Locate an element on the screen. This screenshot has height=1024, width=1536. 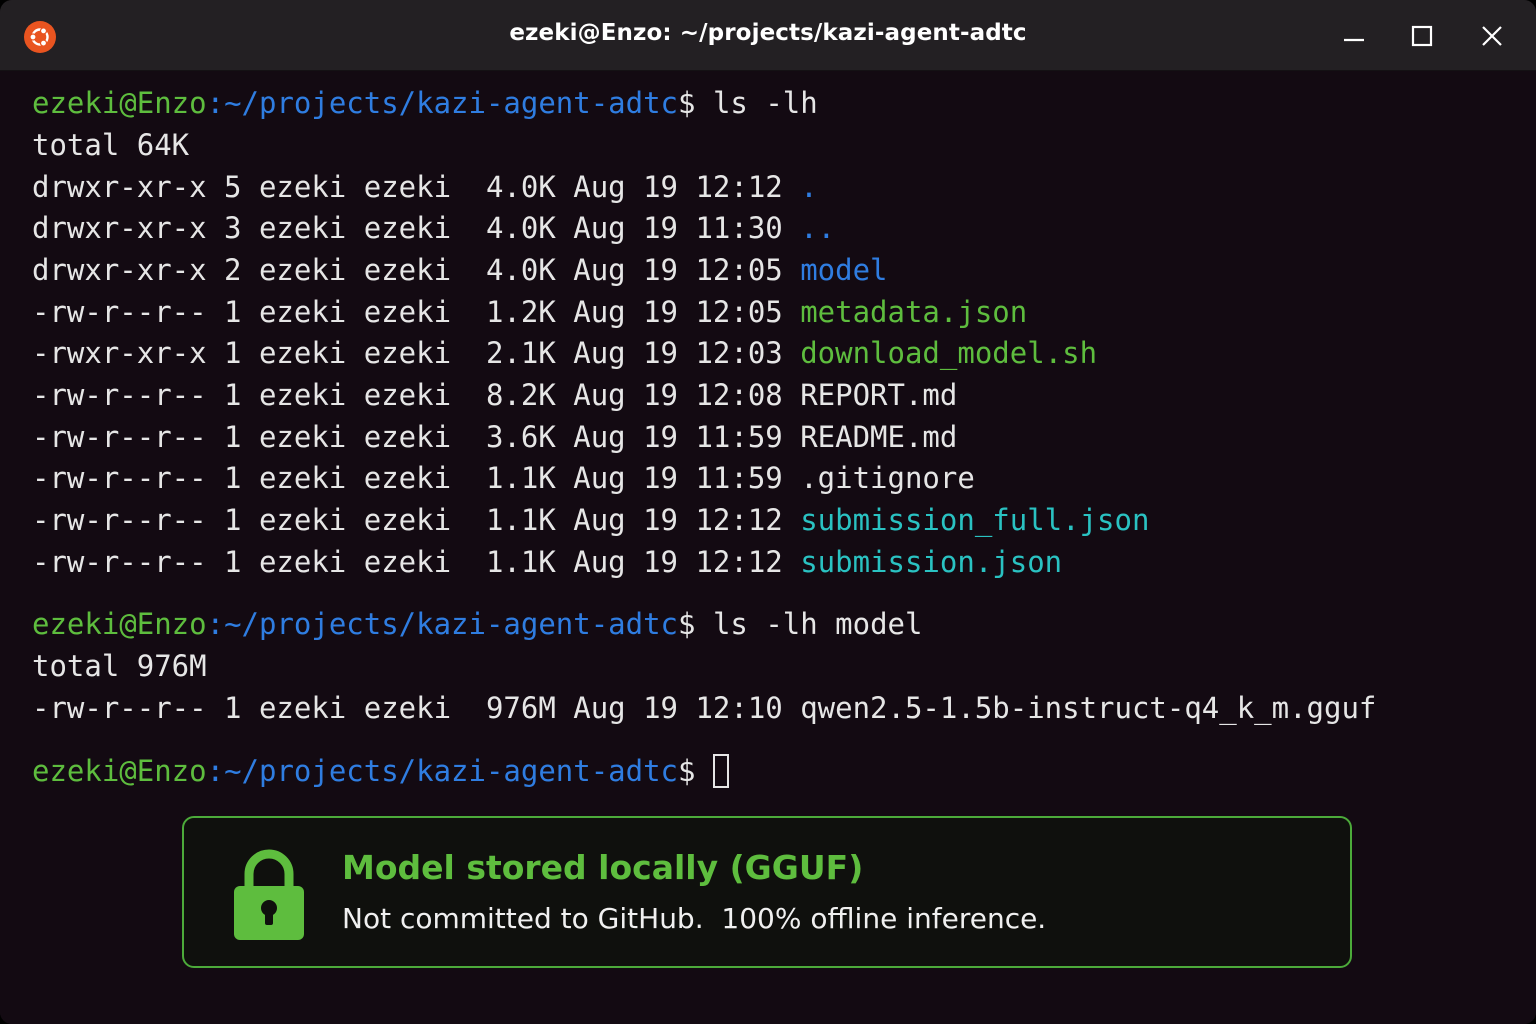
maximize-icon is located at coordinates (1422, 36).